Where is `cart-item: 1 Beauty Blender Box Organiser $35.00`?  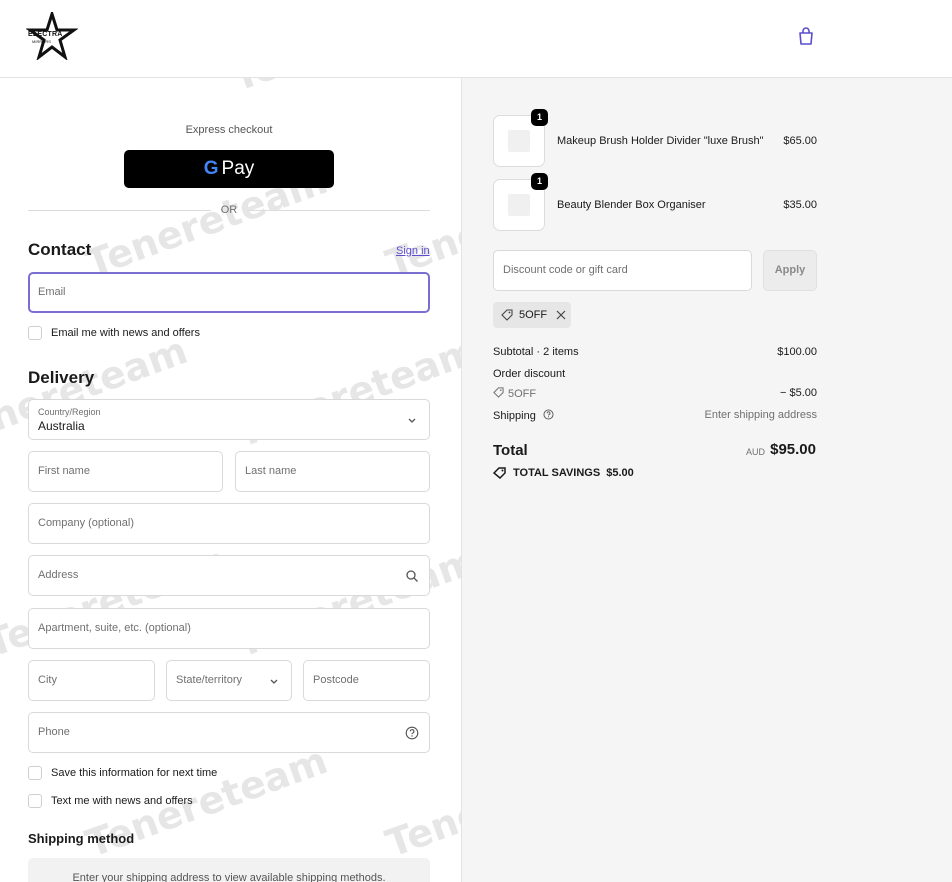 cart-item: 1 Beauty Blender Box Organiser $35.00 is located at coordinates (655, 202).